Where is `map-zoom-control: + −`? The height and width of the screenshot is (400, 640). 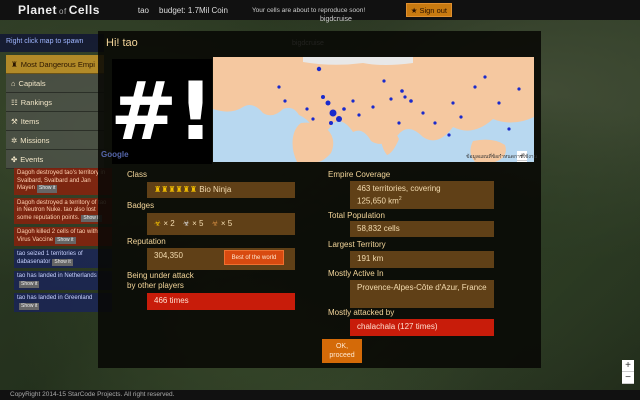 map-zoom-control: + − is located at coordinates (628, 372).